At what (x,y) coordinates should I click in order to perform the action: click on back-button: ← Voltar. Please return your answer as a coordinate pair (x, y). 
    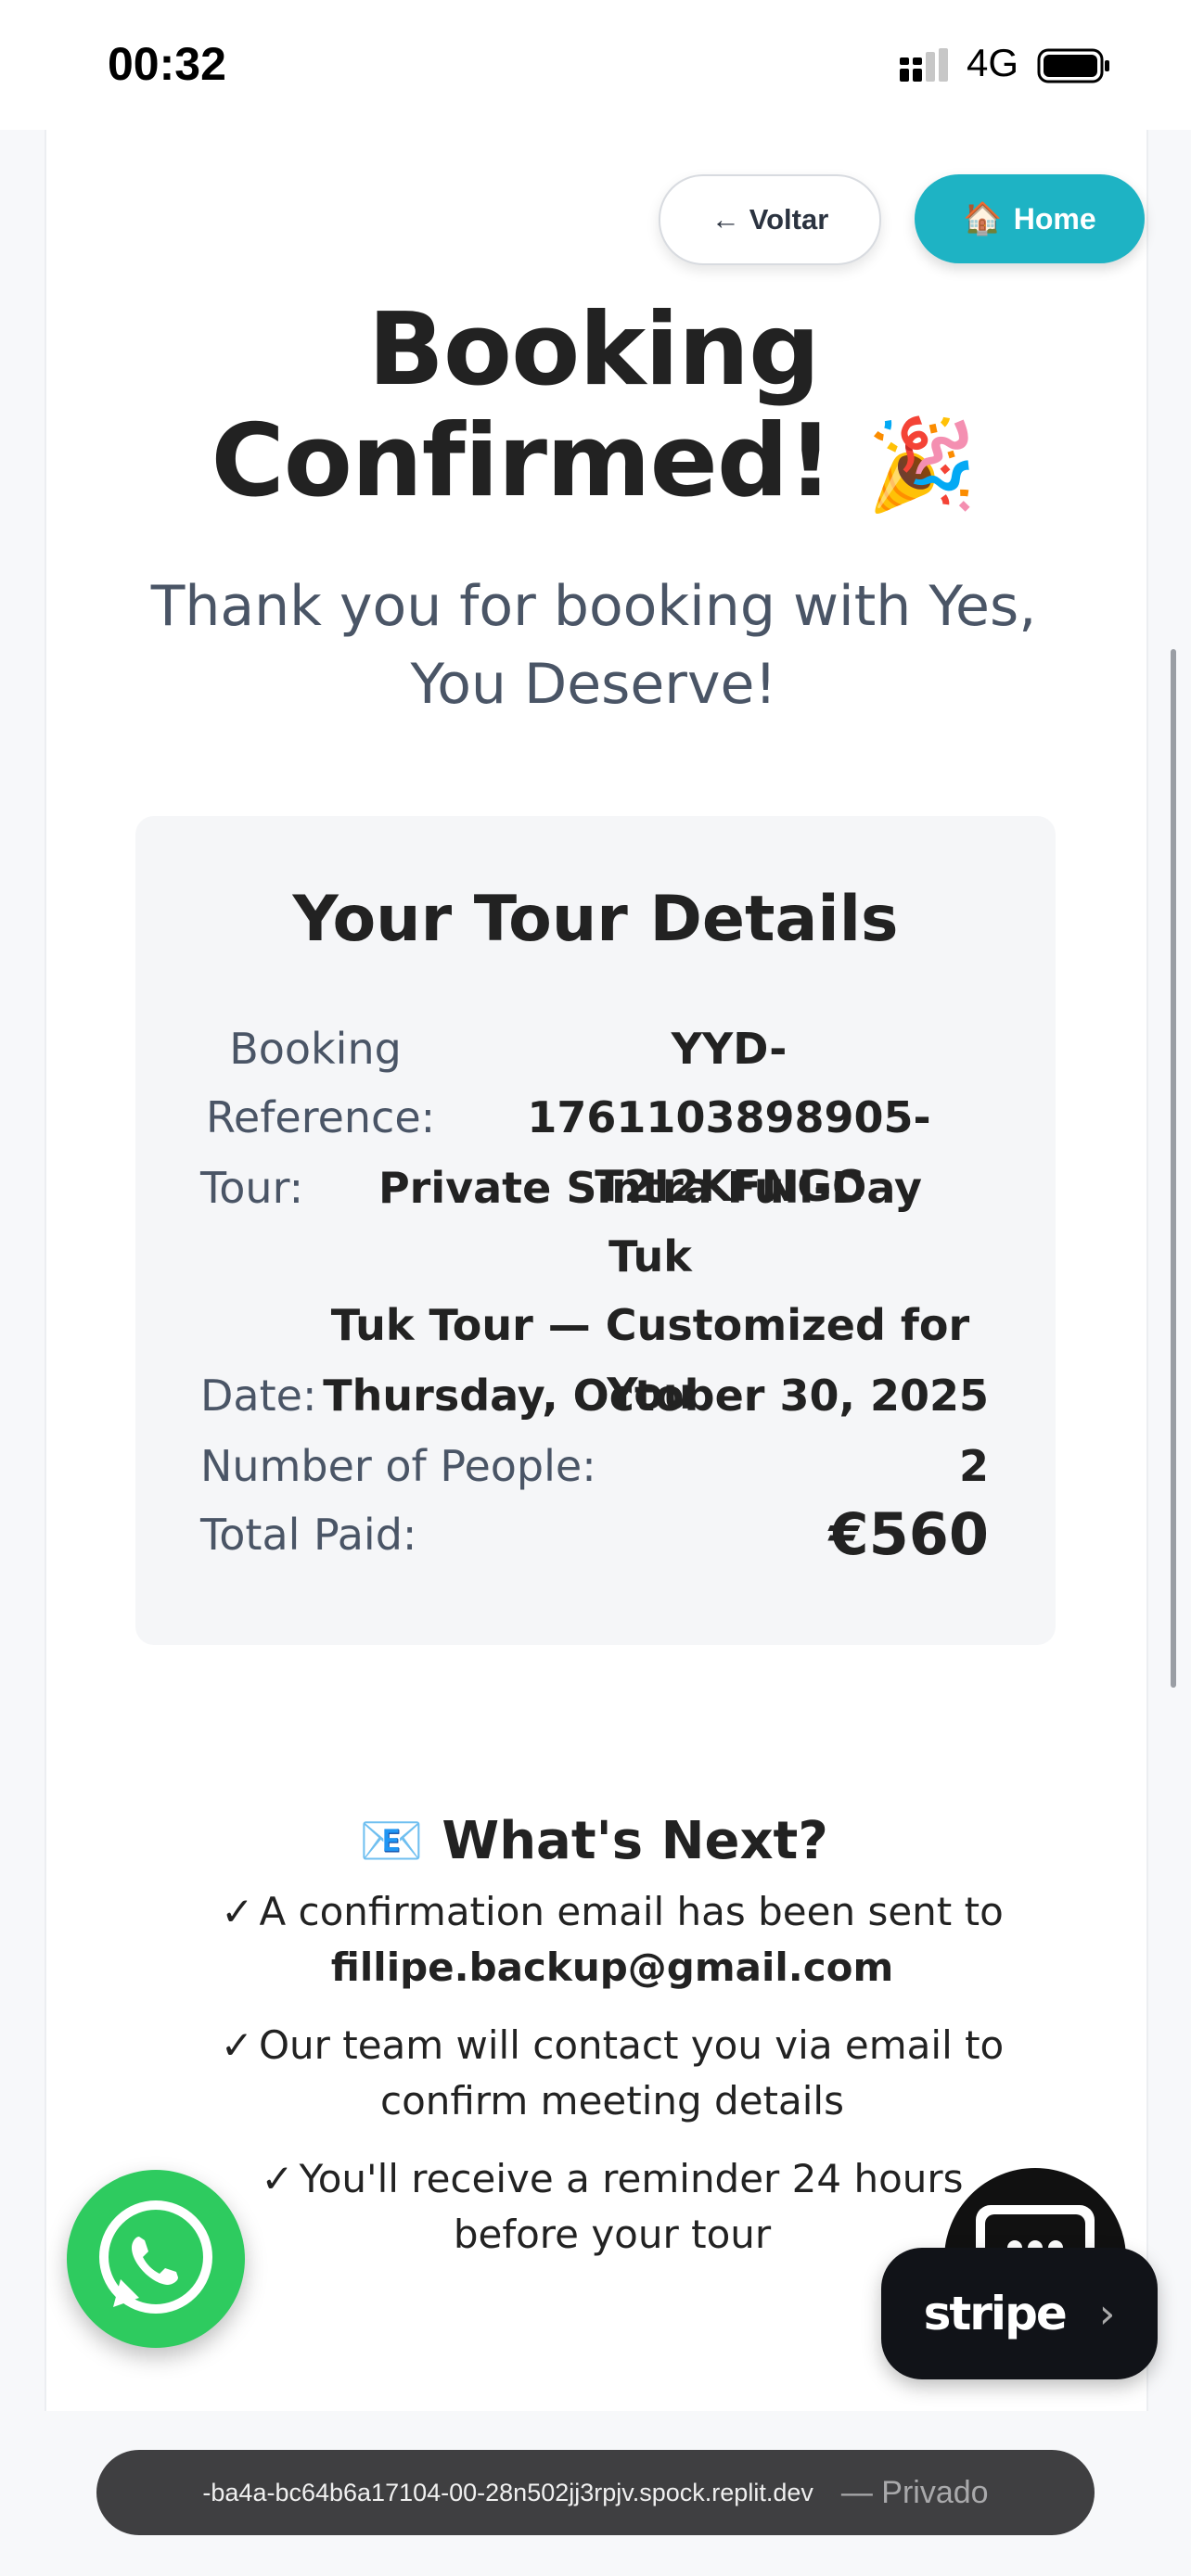
    Looking at the image, I should click on (770, 219).